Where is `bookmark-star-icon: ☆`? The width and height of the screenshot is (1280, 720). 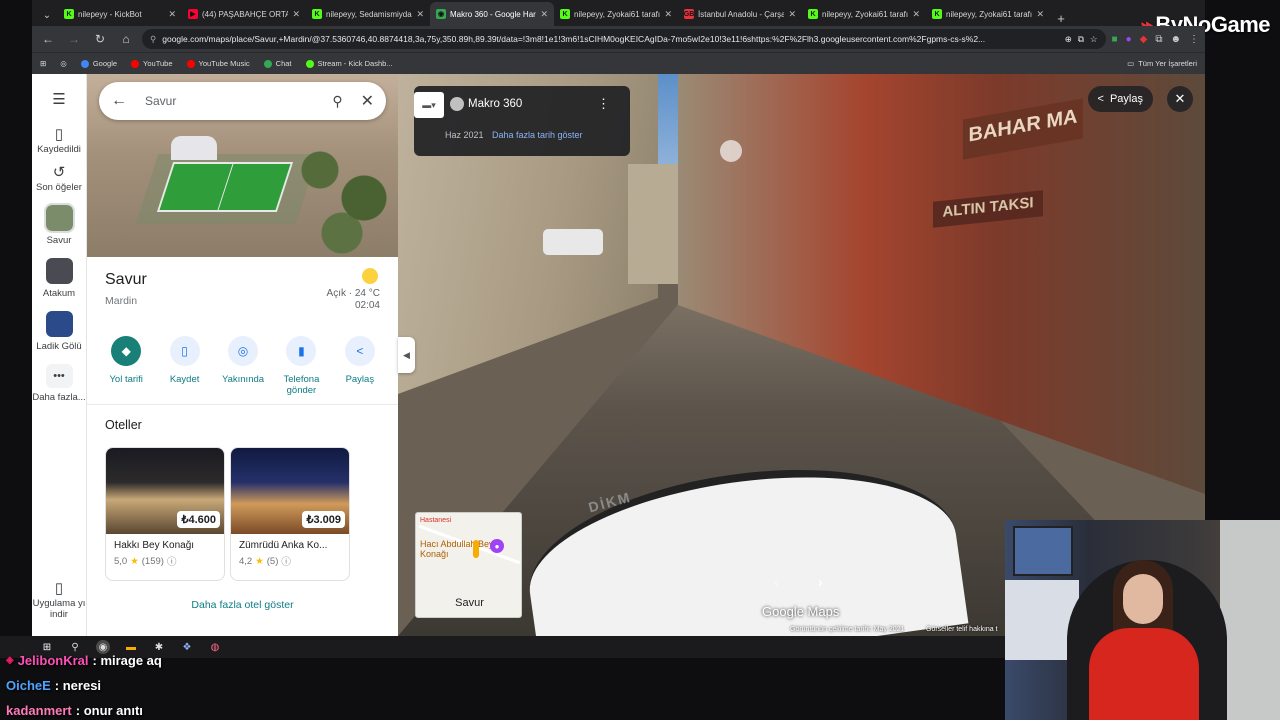 bookmark-star-icon: ☆ is located at coordinates (1094, 39).